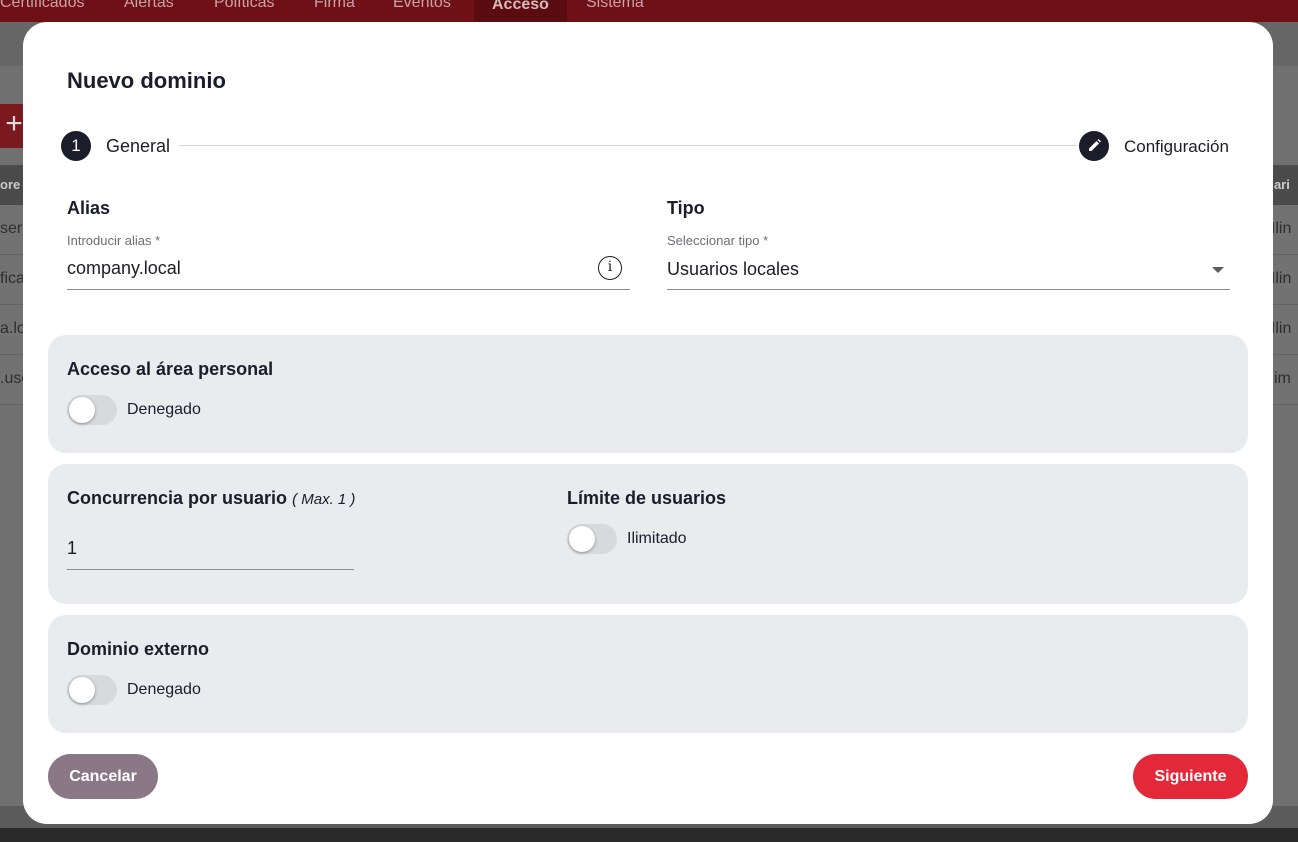 The image size is (1298, 842). What do you see at coordinates (648, 394) in the screenshot?
I see `acceso-section: Acceso al área personal Denegado` at bounding box center [648, 394].